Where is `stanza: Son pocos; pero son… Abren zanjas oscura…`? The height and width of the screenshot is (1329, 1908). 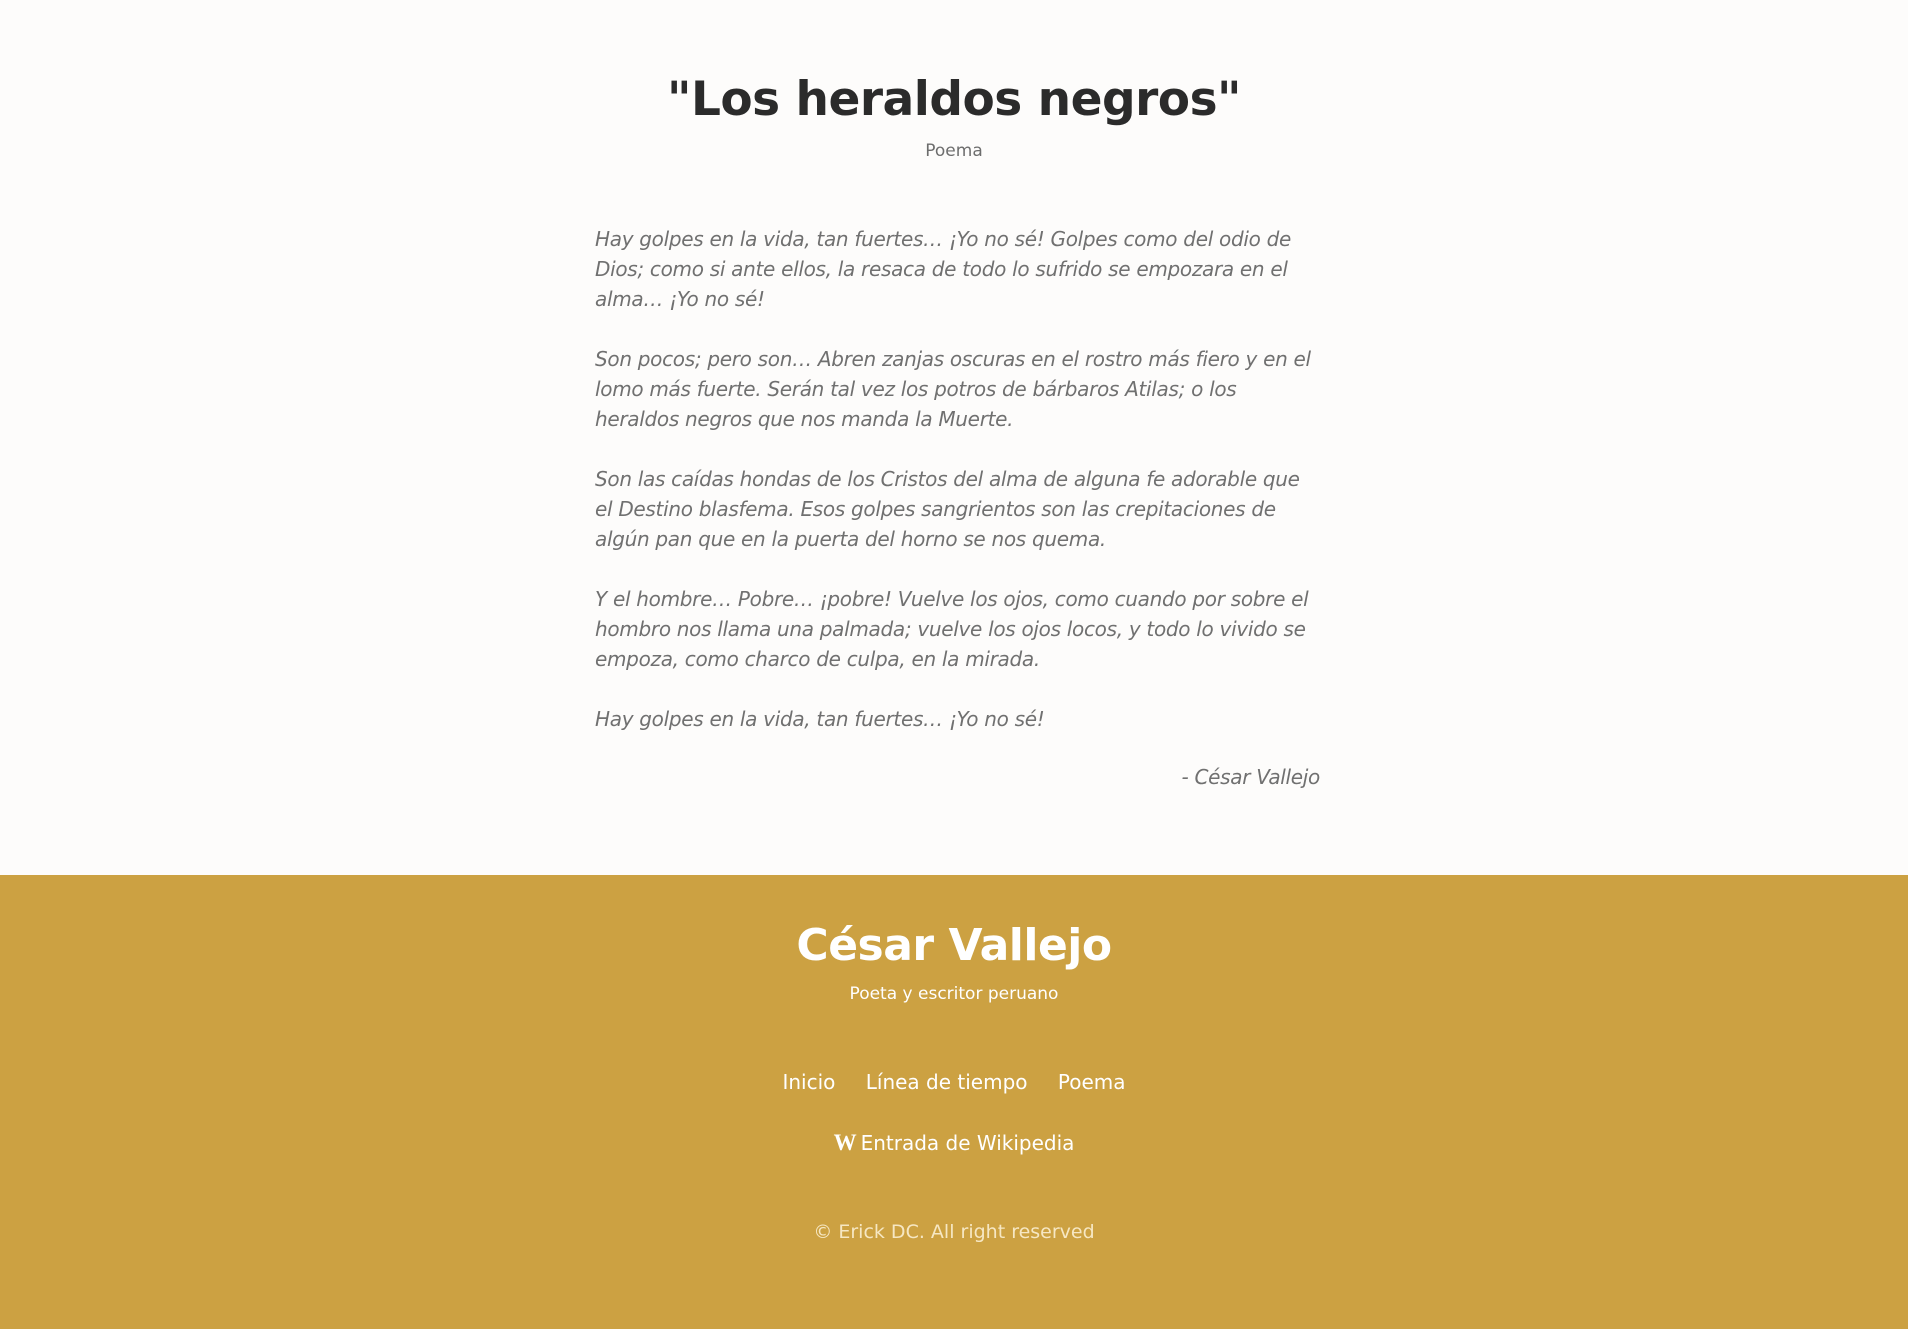
stanza: Son pocos; pero son… Abren zanjas oscura… is located at coordinates (953, 389).